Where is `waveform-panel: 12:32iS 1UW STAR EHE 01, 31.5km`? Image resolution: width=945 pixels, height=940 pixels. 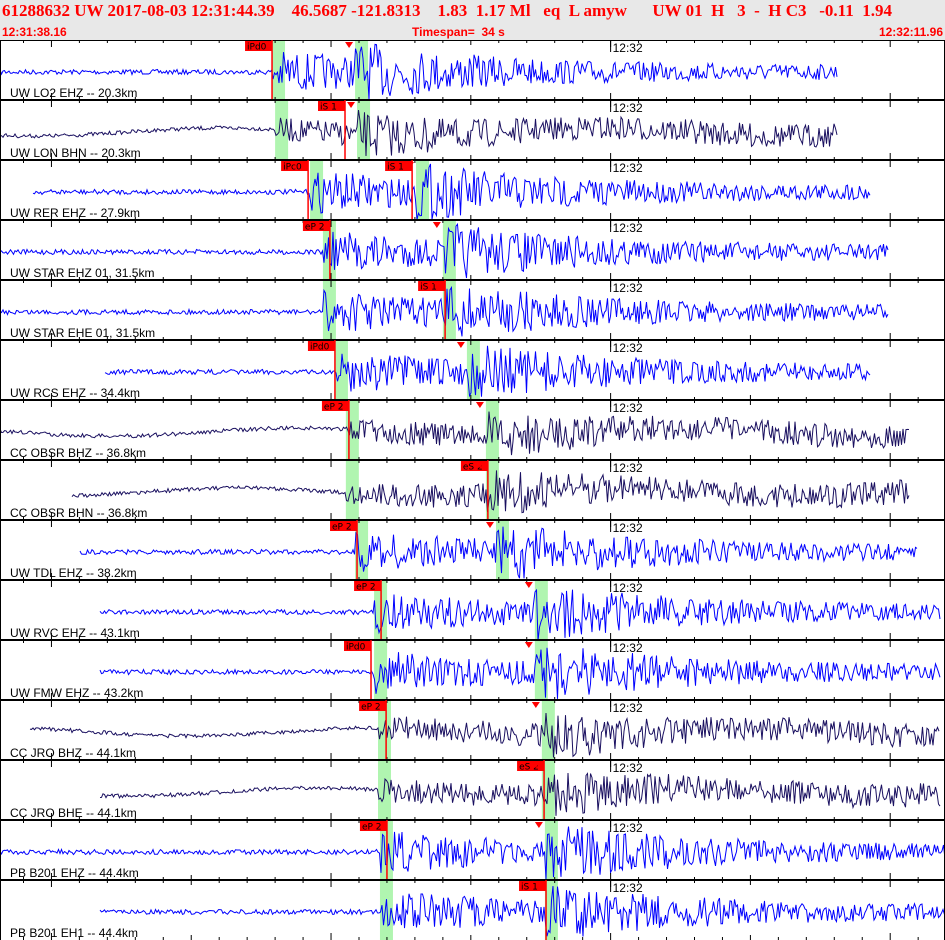 waveform-panel: 12:32iS 1UW STAR EHE 01, 31.5km is located at coordinates (472, 309).